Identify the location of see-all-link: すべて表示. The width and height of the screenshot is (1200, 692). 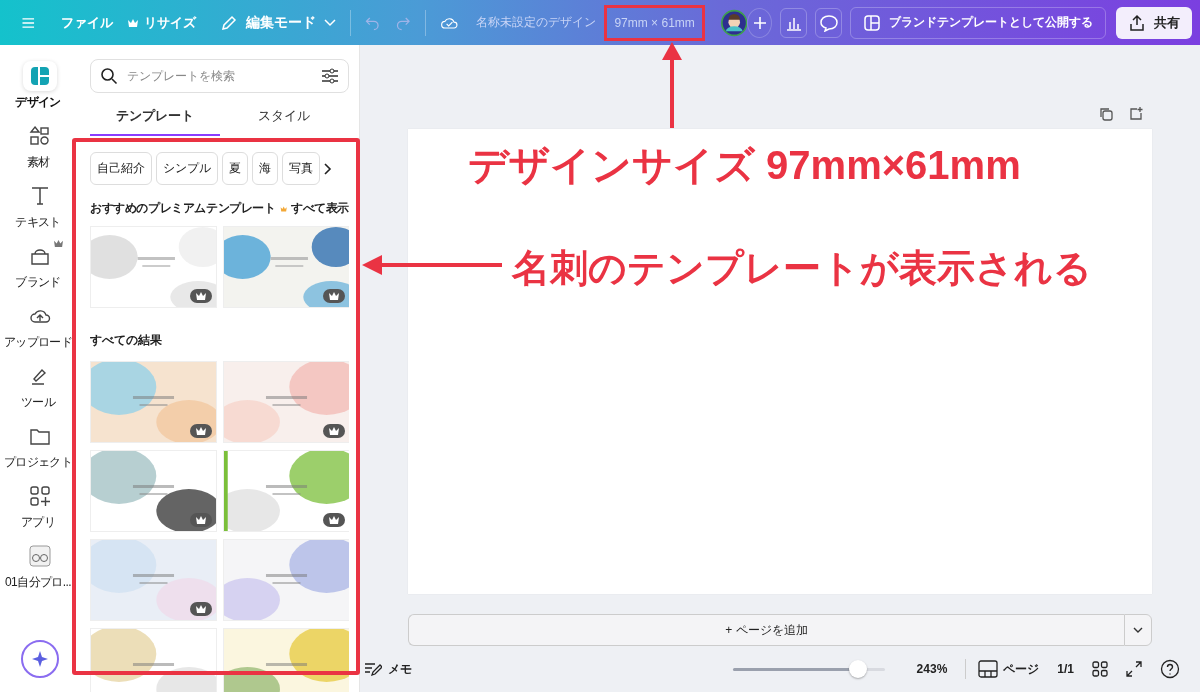
(320, 208).